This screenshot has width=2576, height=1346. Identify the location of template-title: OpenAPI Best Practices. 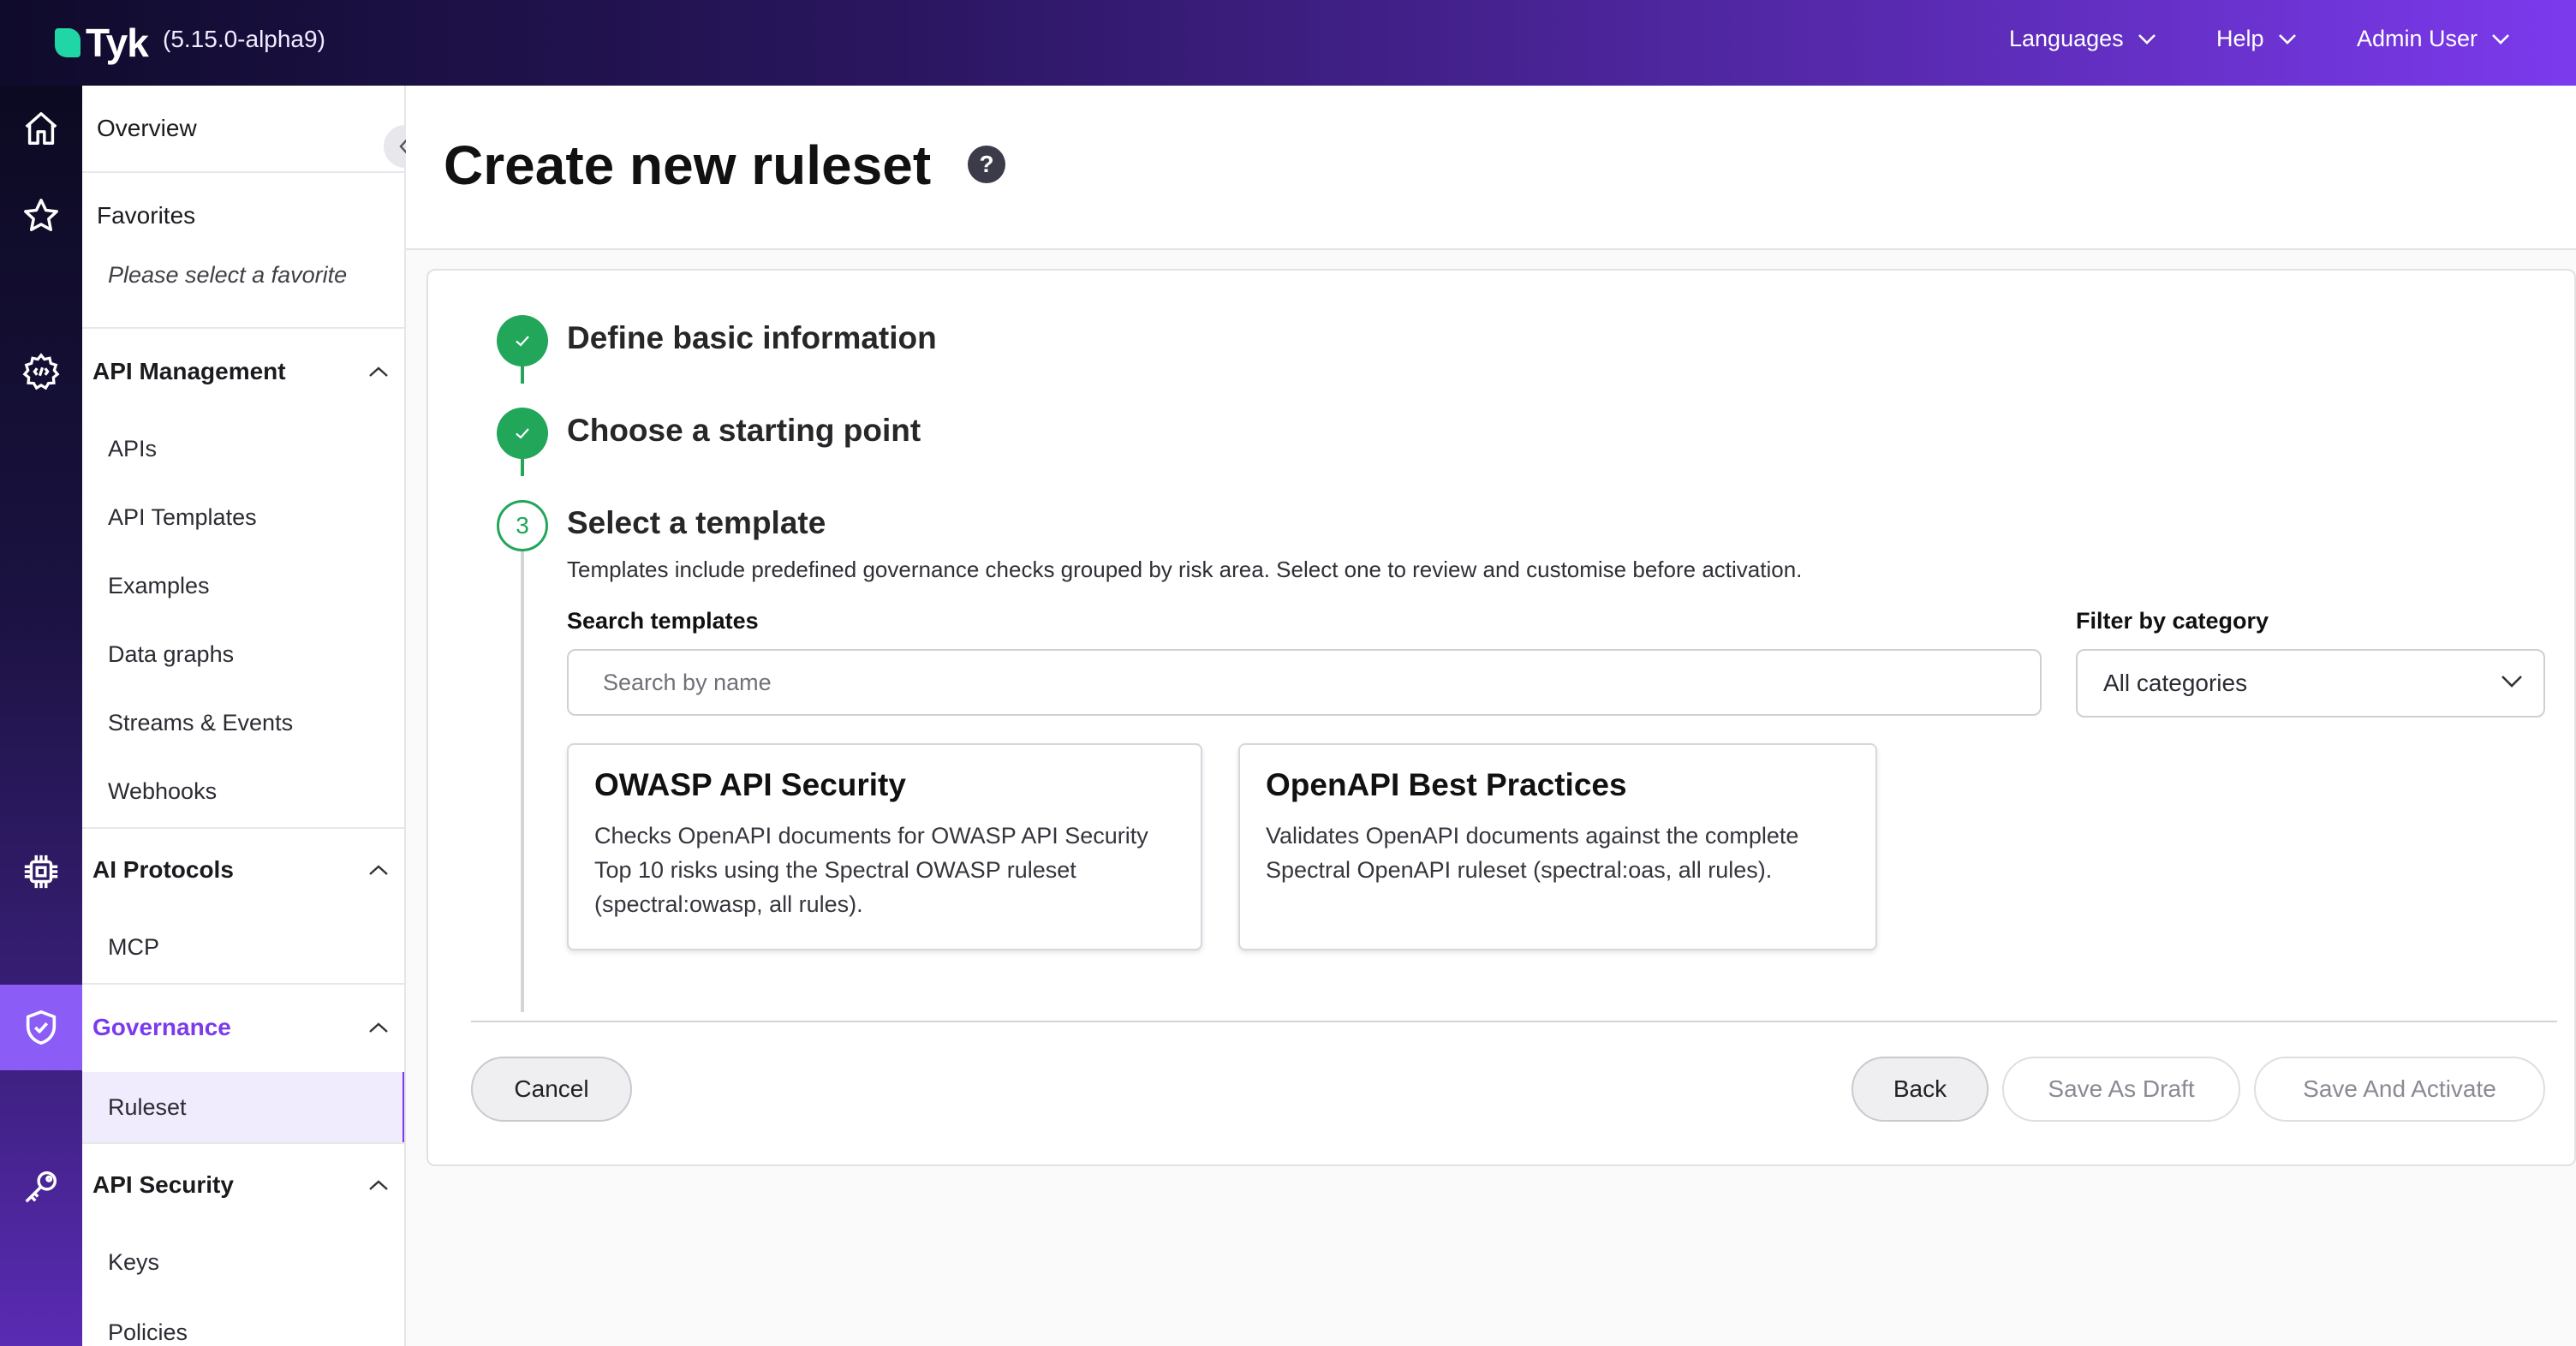
(1446, 784).